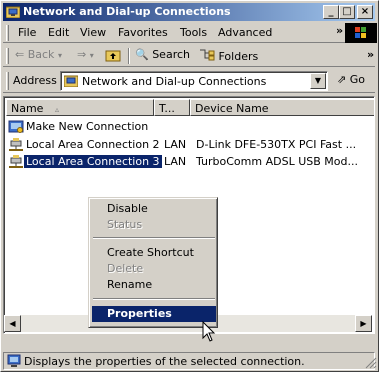 The width and height of the screenshot is (379, 372). Describe the element at coordinates (91, 55) in the screenshot. I see `forward-dropdown-icon: ▾` at that location.